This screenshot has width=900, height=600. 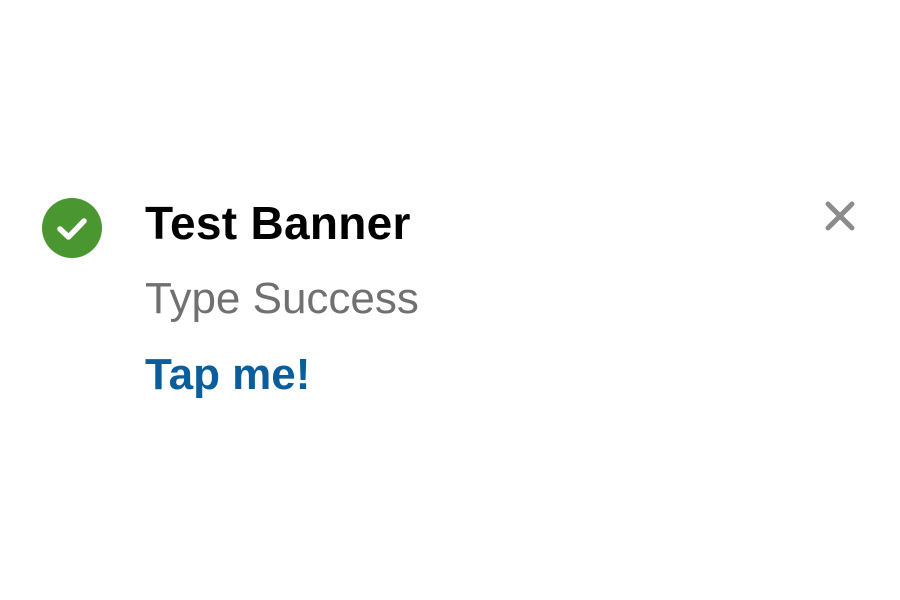 I want to click on banner-action-link: Tap me!, so click(x=227, y=375).